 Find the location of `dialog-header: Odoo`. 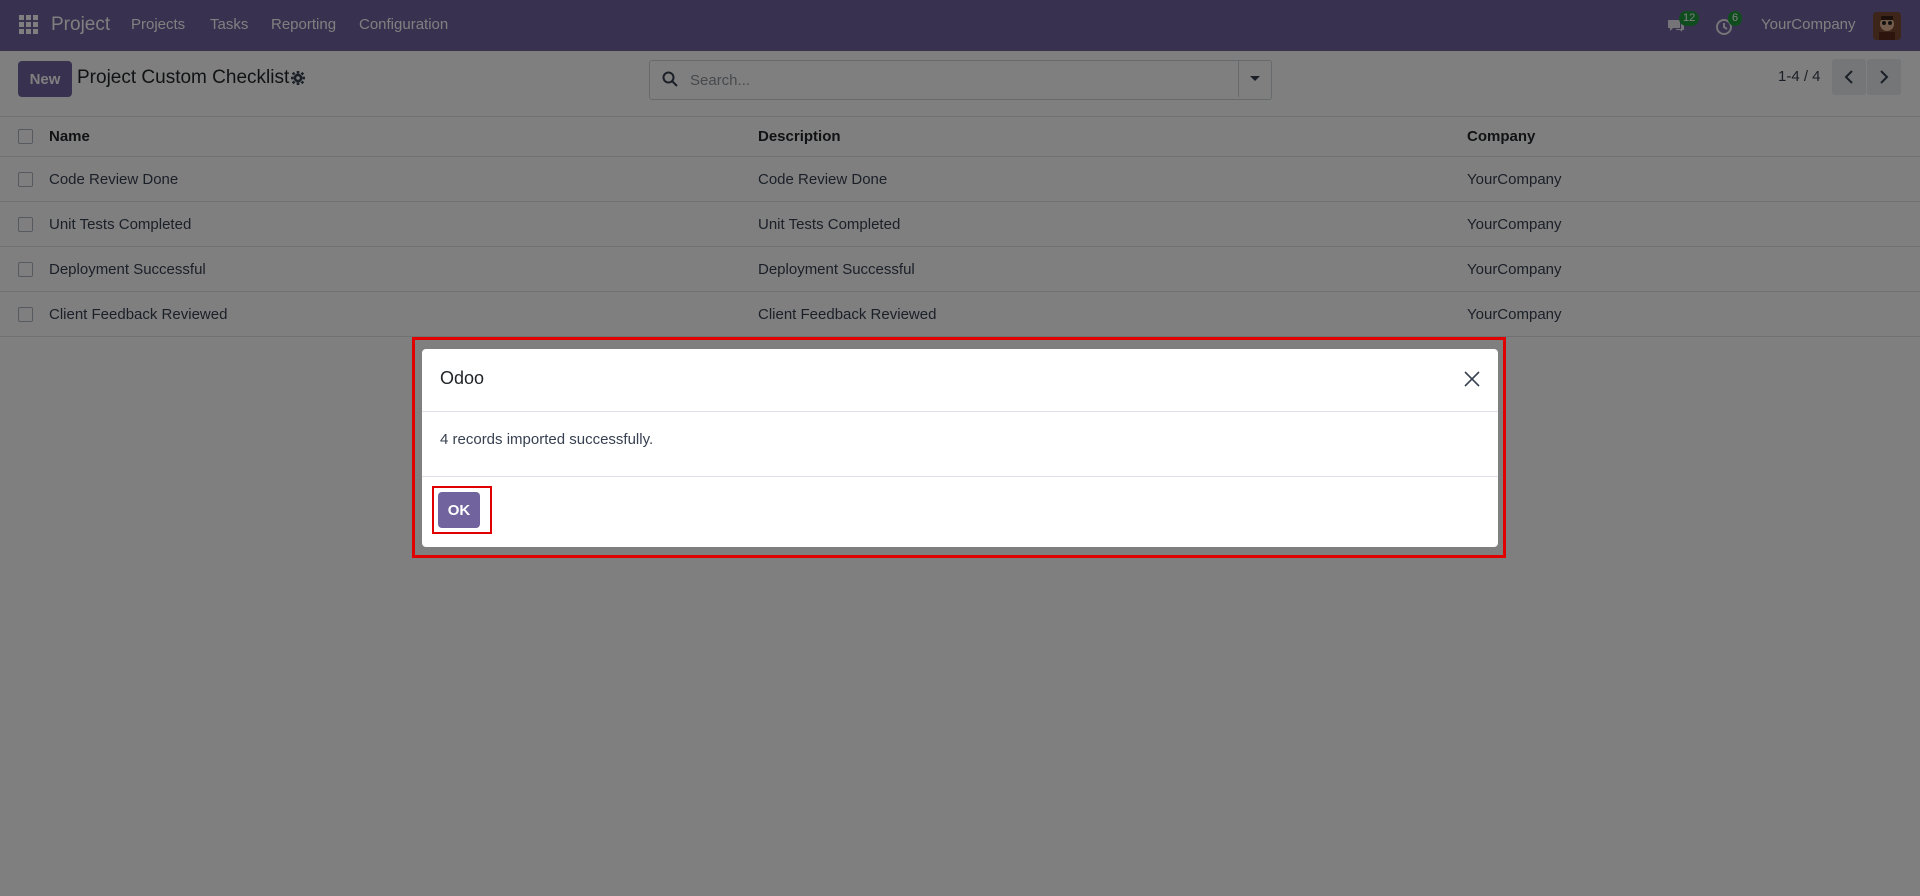

dialog-header: Odoo is located at coordinates (960, 380).